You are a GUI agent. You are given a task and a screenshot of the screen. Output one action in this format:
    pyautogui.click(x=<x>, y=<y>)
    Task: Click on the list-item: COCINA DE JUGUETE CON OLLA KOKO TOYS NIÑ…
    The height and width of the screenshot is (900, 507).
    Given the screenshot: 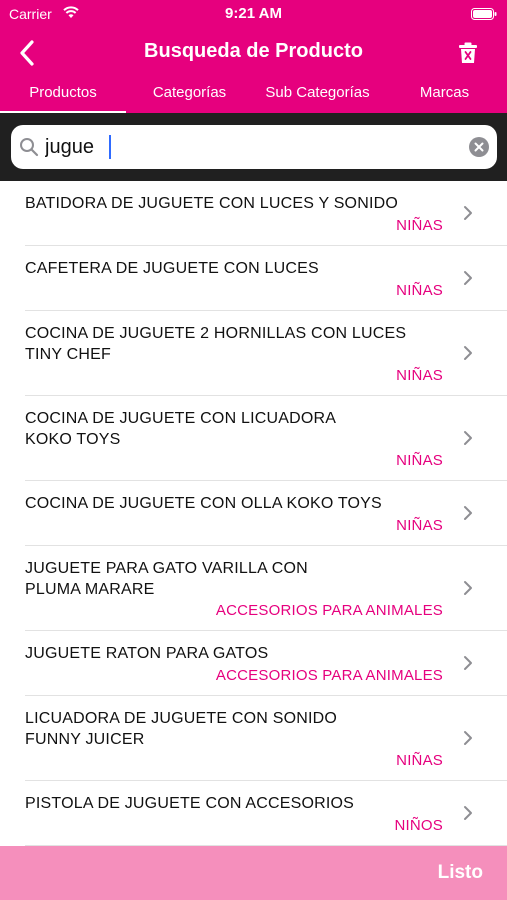 What is the action you would take?
    pyautogui.click(x=253, y=513)
    